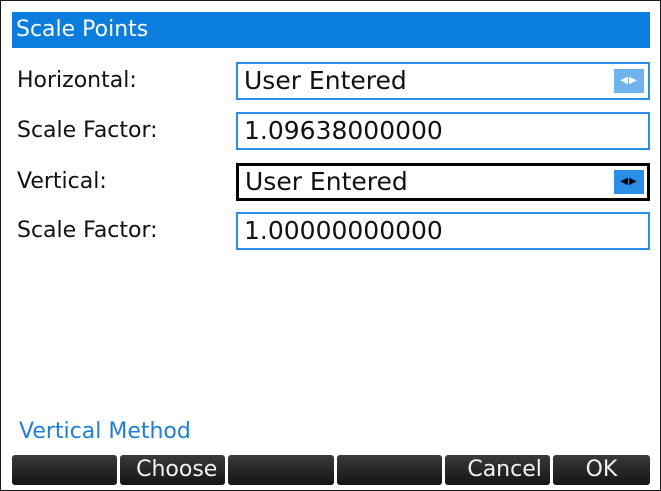  I want to click on horizontal-value: User Entered, so click(325, 80).